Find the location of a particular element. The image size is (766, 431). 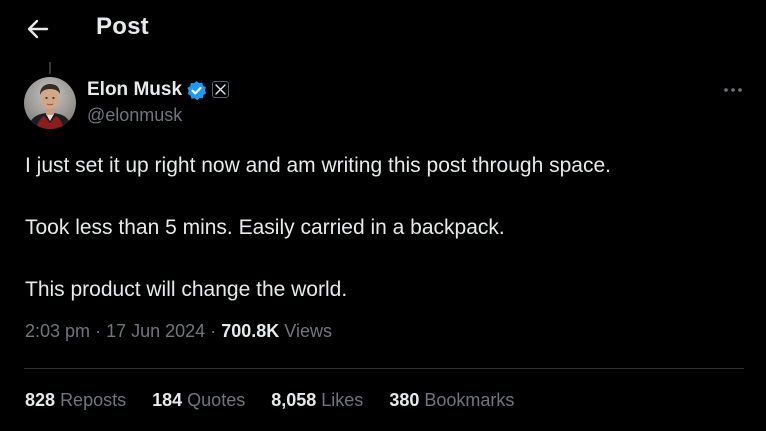

affiliate-badge is located at coordinates (220, 89).